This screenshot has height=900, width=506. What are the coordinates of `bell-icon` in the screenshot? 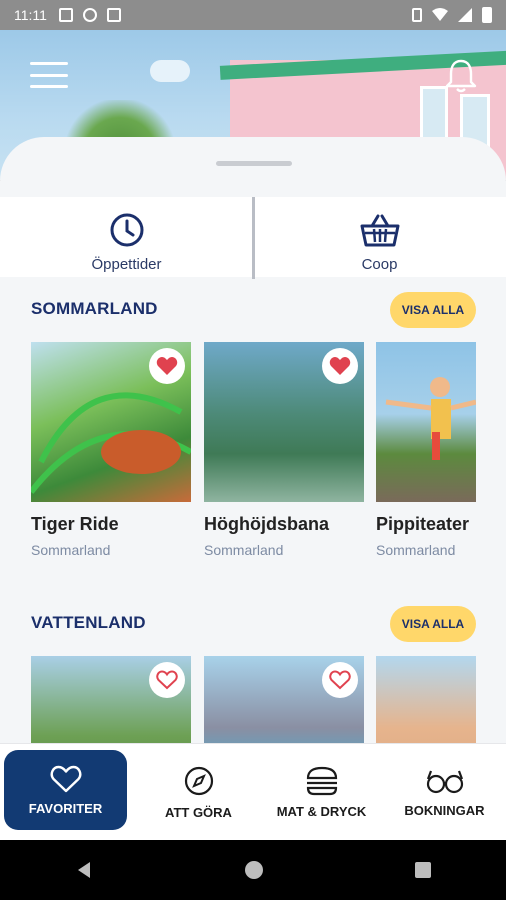 It's located at (461, 76).